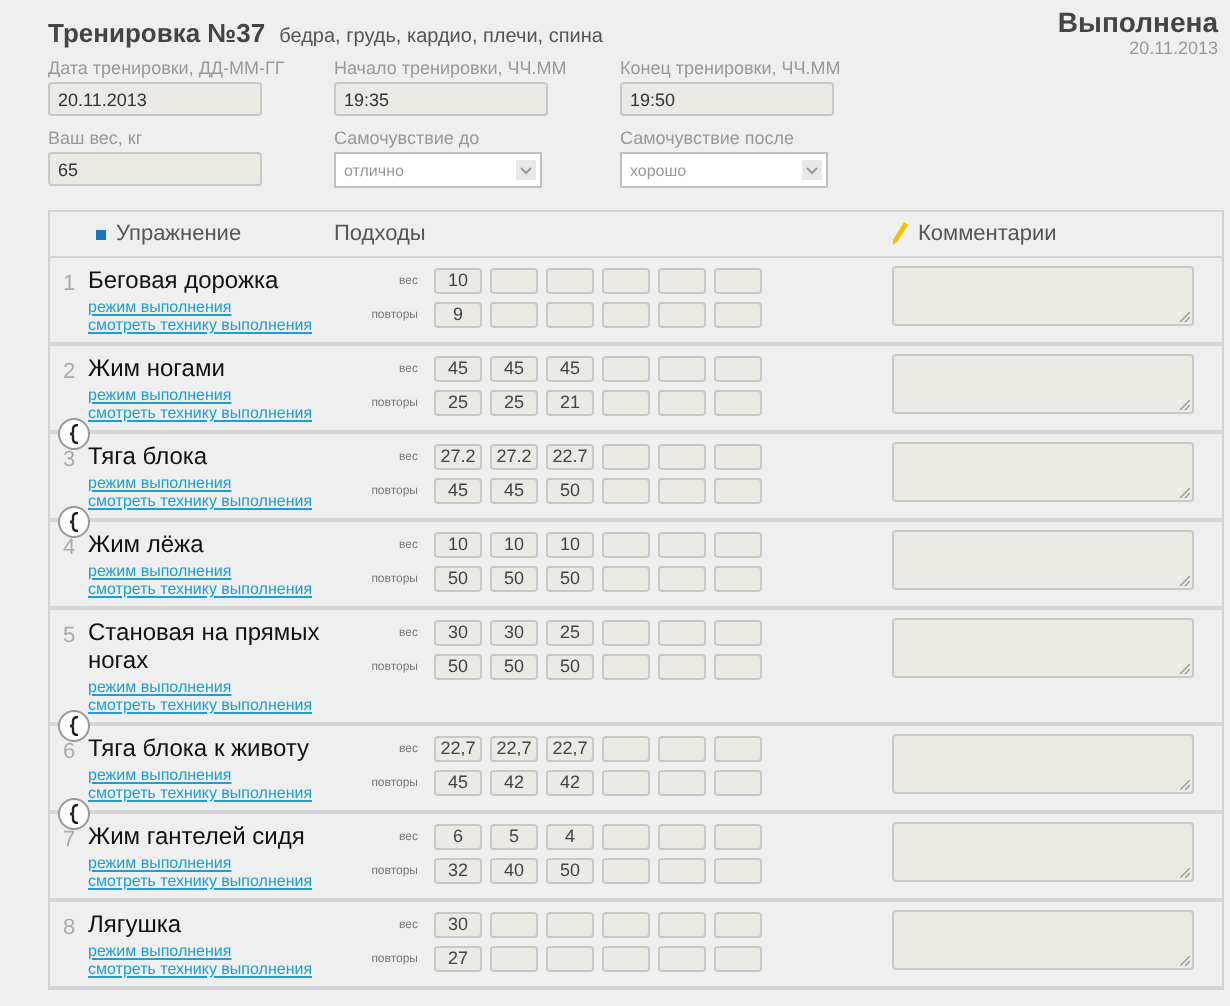 The height and width of the screenshot is (1006, 1230). What do you see at coordinates (458, 315) in the screenshot?
I see `reps-input: 9` at bounding box center [458, 315].